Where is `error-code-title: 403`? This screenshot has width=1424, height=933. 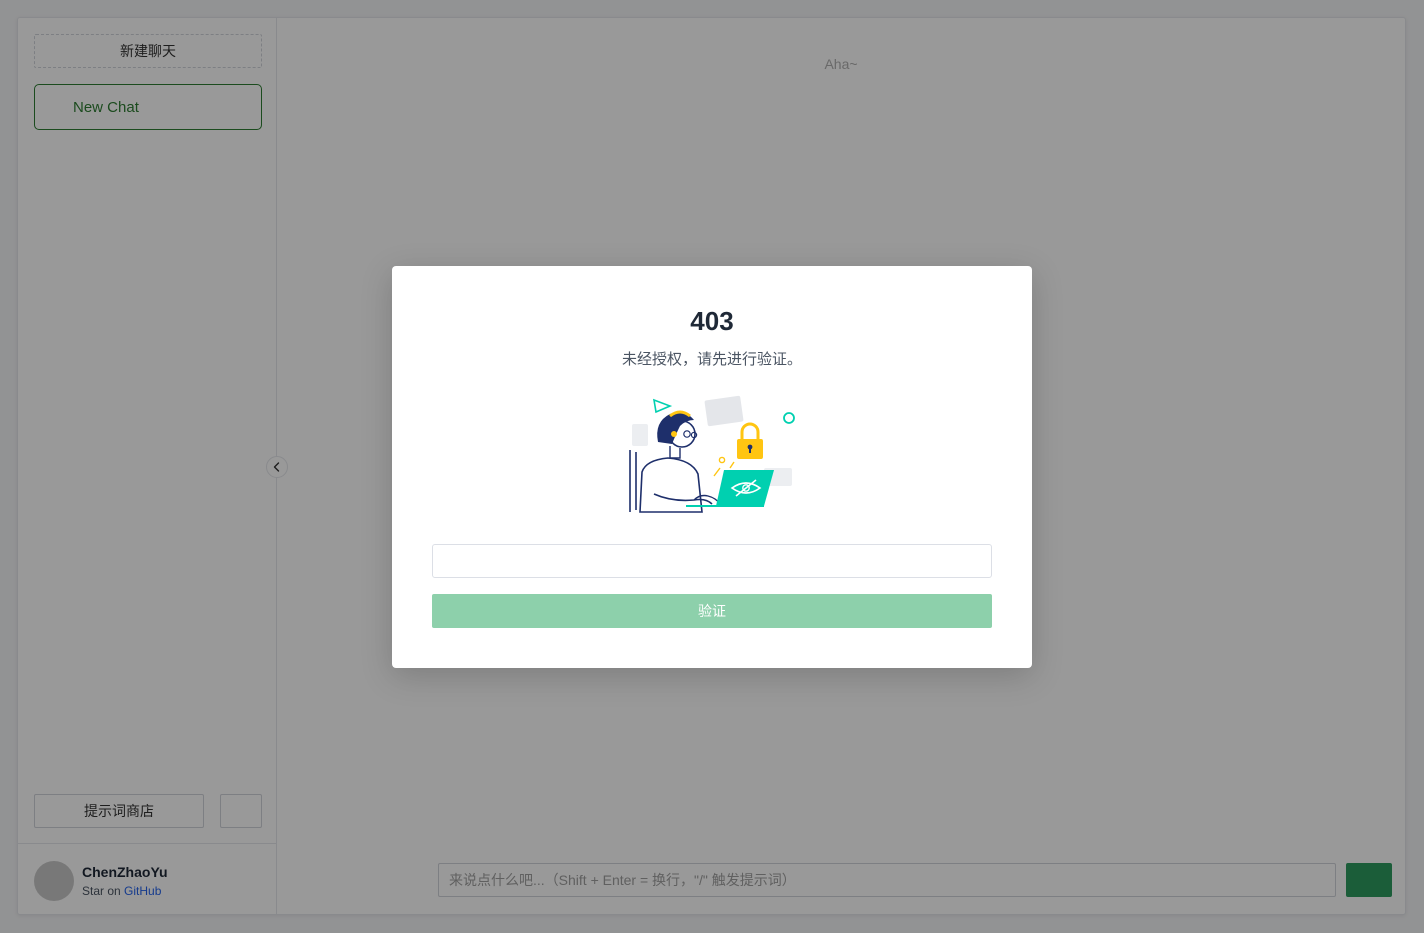
error-code-title: 403 is located at coordinates (712, 321).